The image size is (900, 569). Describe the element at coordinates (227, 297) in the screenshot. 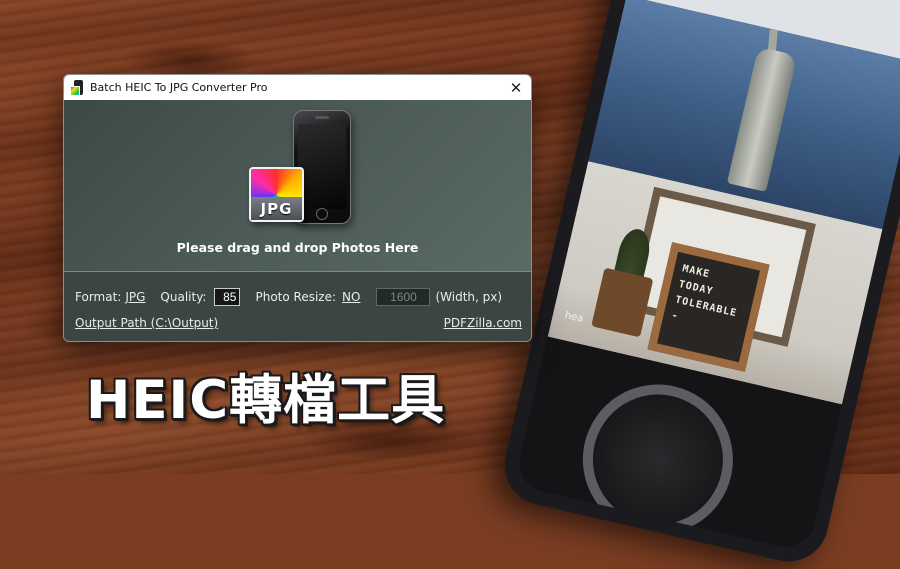

I see `quality-input` at that location.